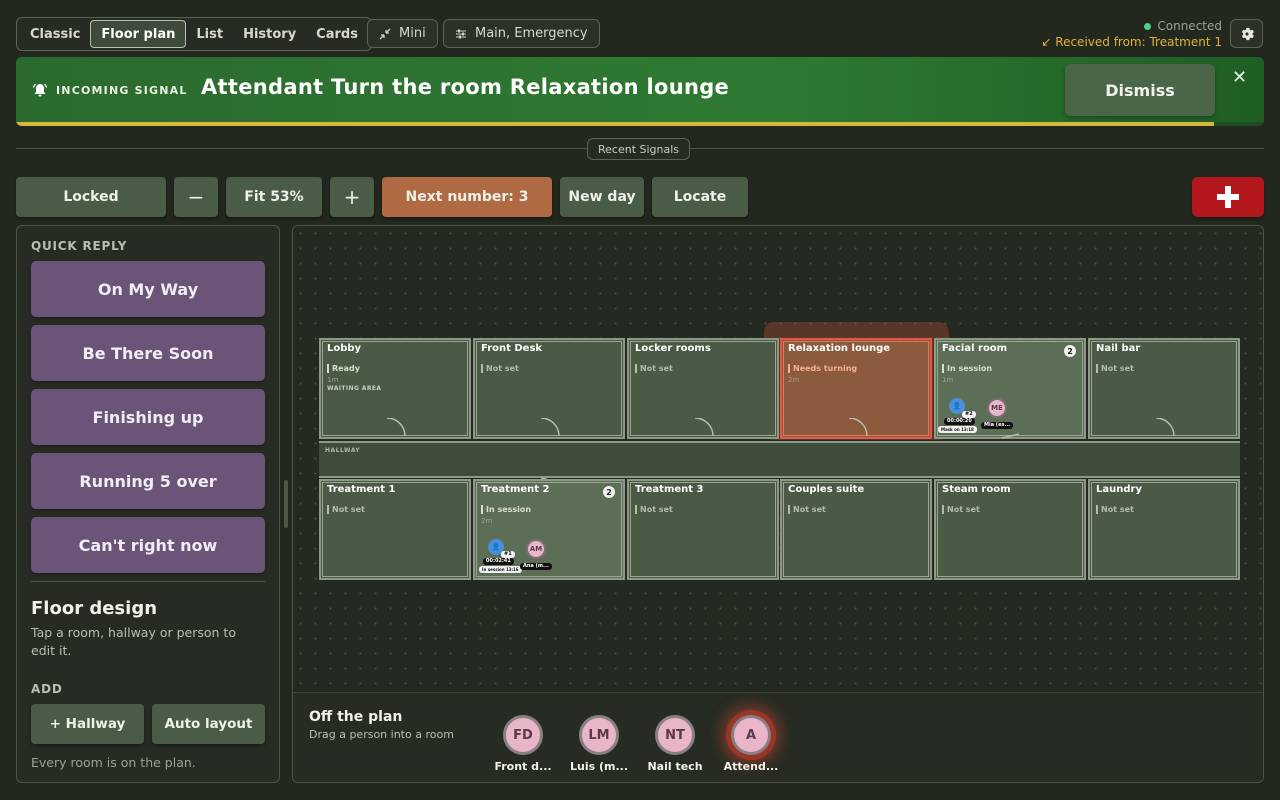 The width and height of the screenshot is (1280, 800). I want to click on room-name: Steam room, so click(976, 489).